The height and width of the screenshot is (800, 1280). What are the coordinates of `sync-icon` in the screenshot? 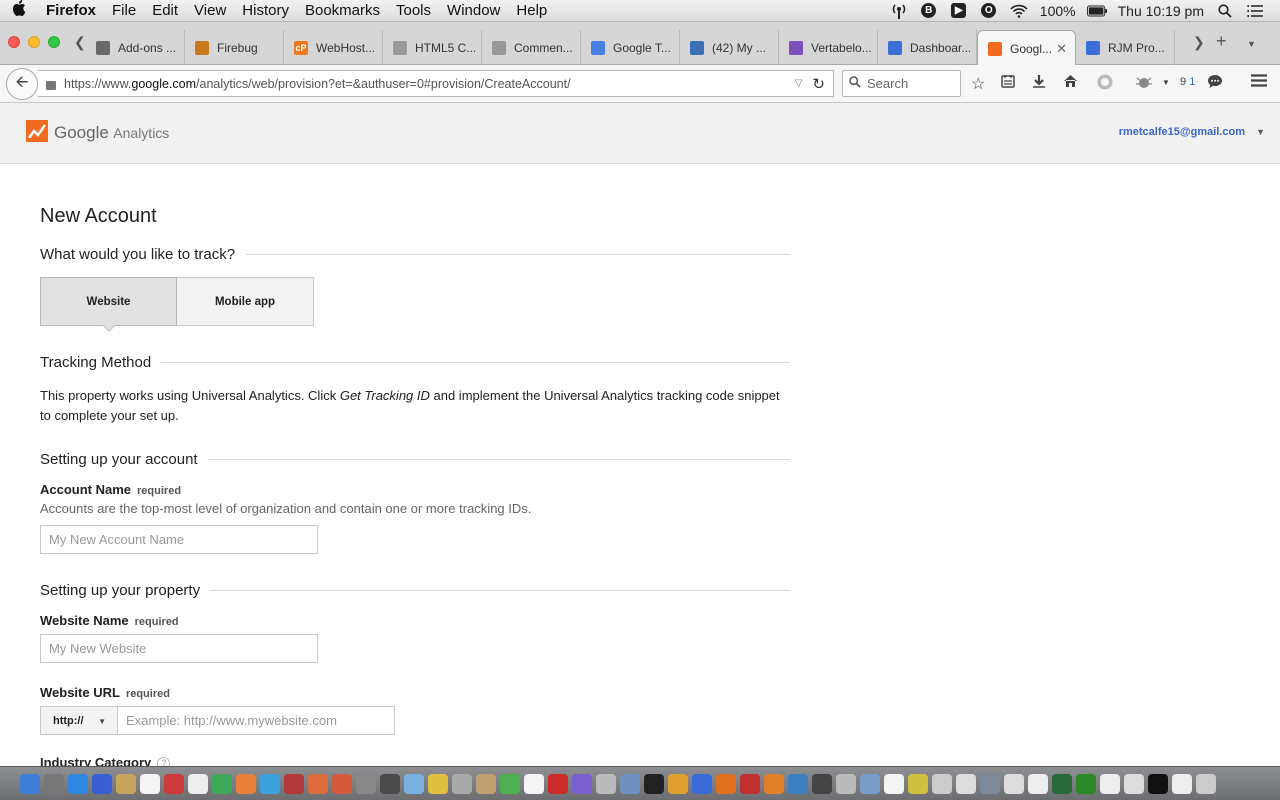 It's located at (1105, 84).